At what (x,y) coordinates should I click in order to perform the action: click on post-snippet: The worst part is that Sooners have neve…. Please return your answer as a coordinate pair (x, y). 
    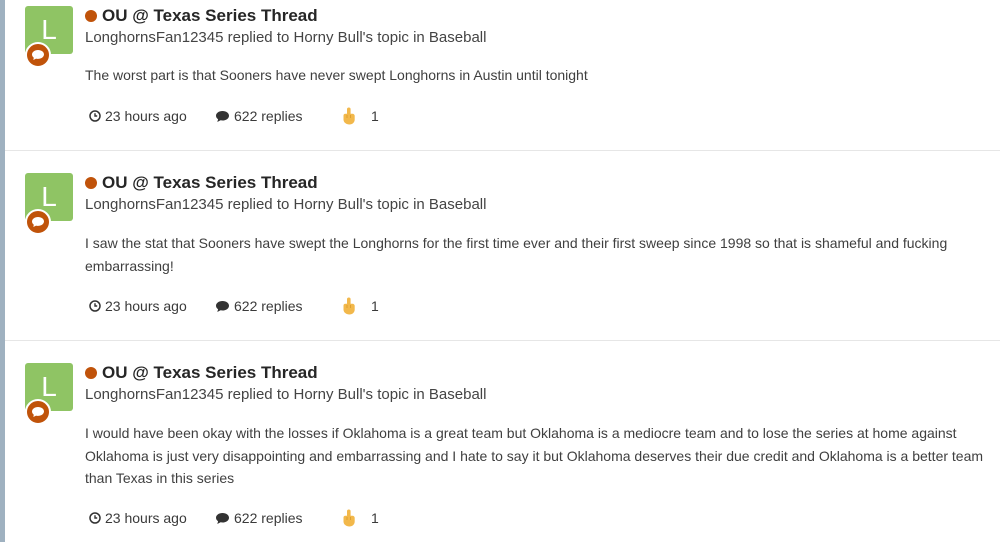
    Looking at the image, I should click on (336, 75).